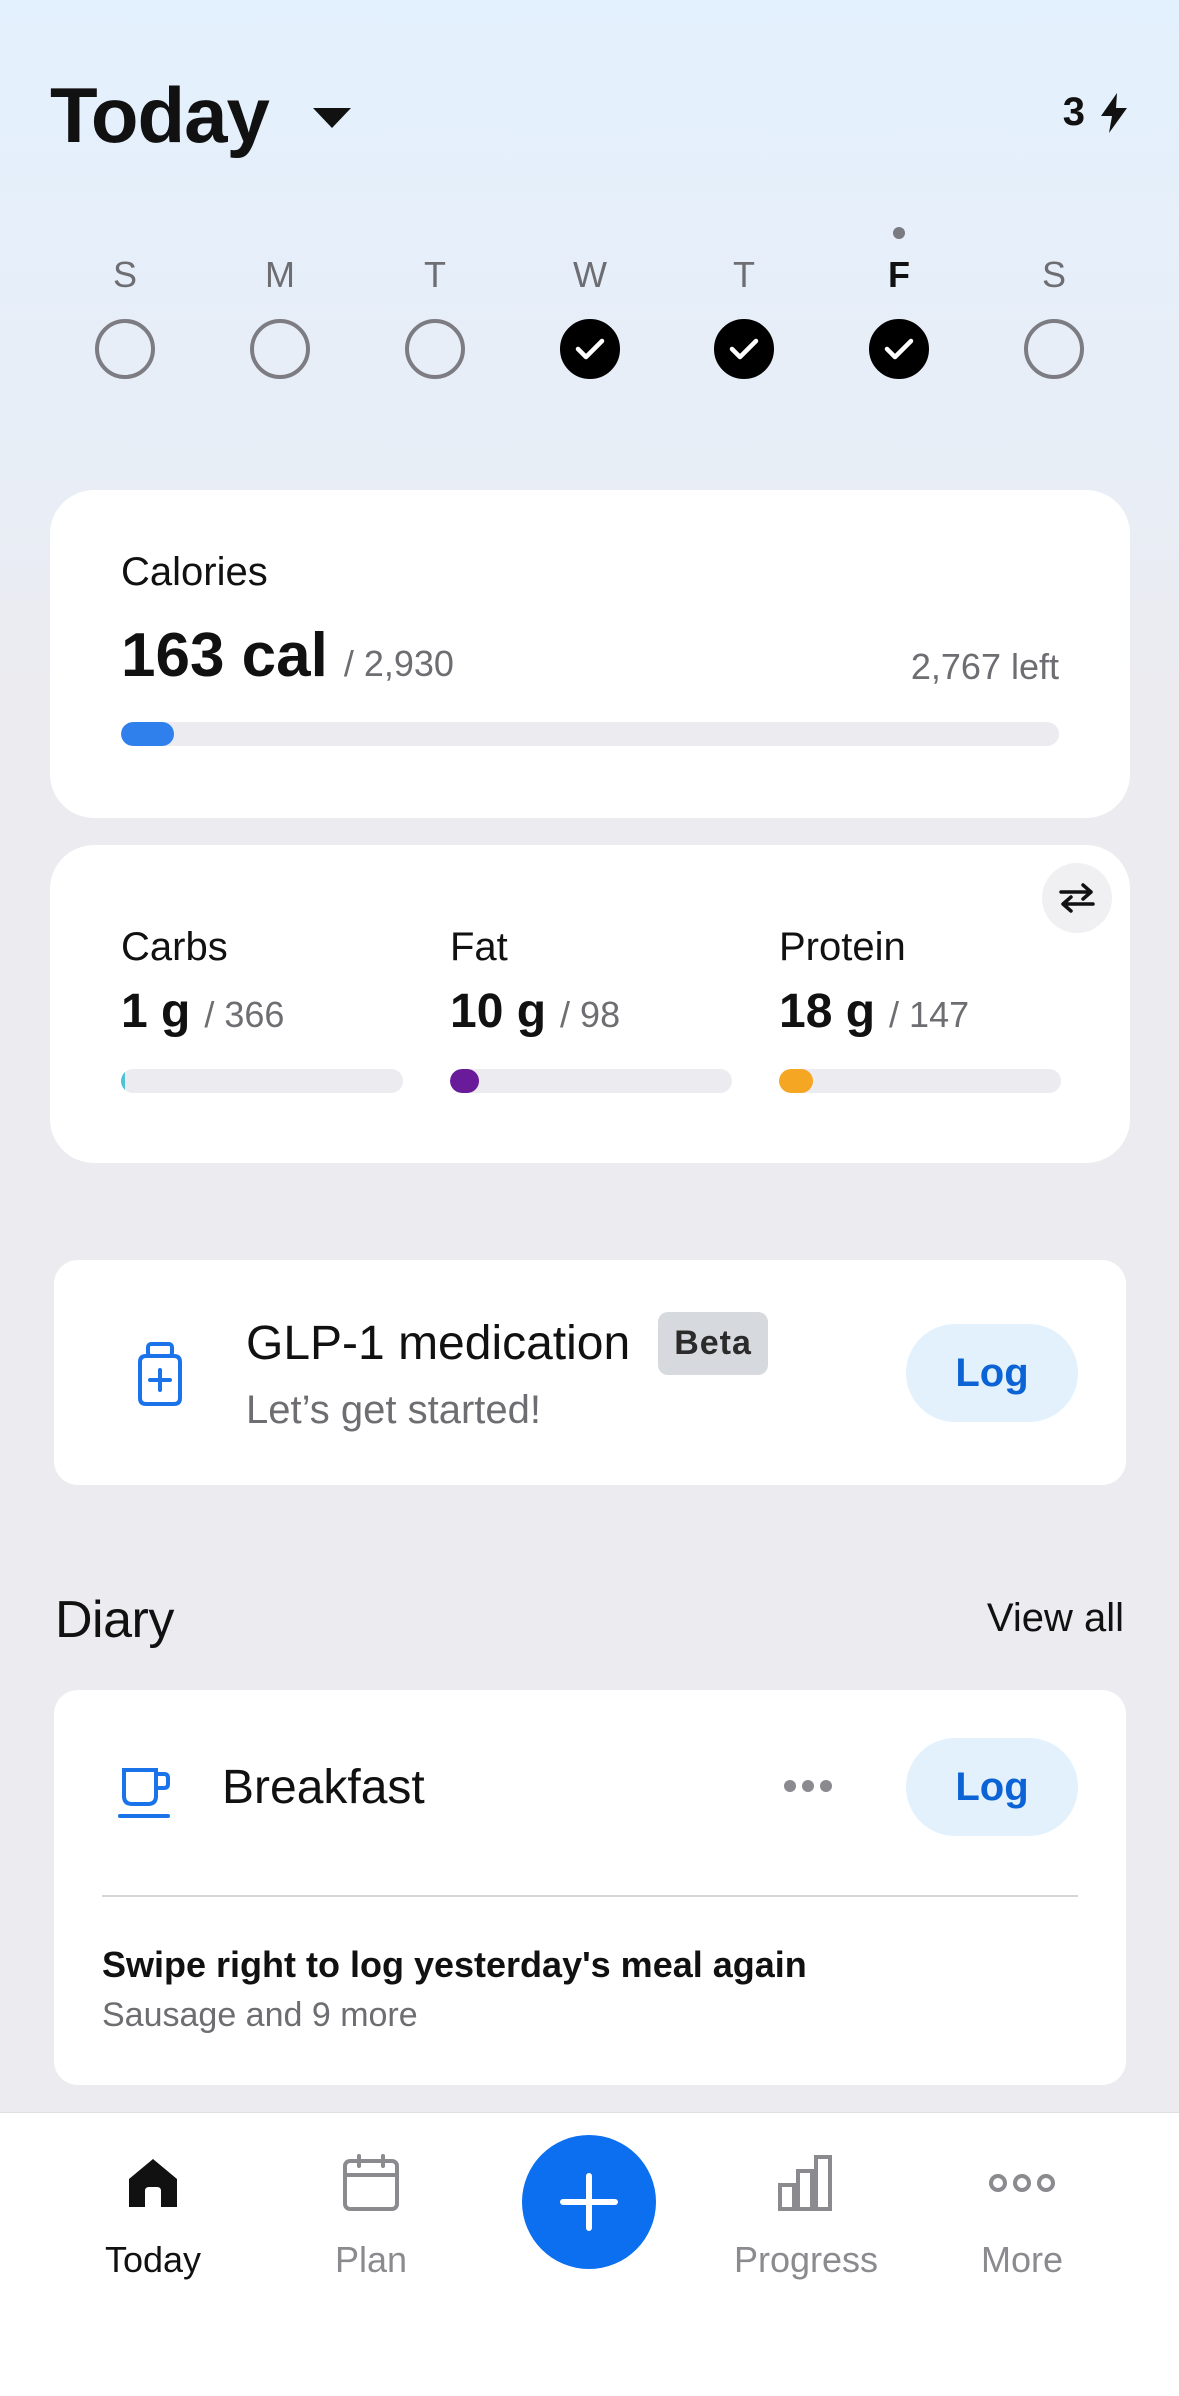  What do you see at coordinates (806, 2214) in the screenshot?
I see `tab-progress: Progress` at bounding box center [806, 2214].